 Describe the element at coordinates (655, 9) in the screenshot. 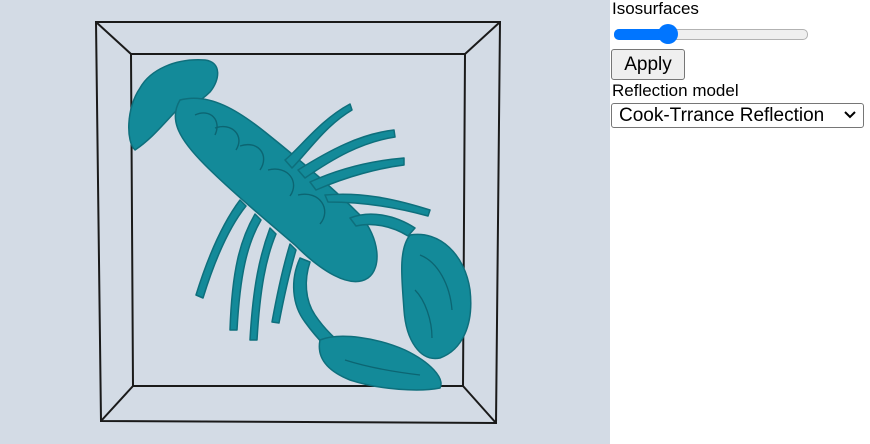

I see `isosurfaces-label: Isosurfaces` at that location.